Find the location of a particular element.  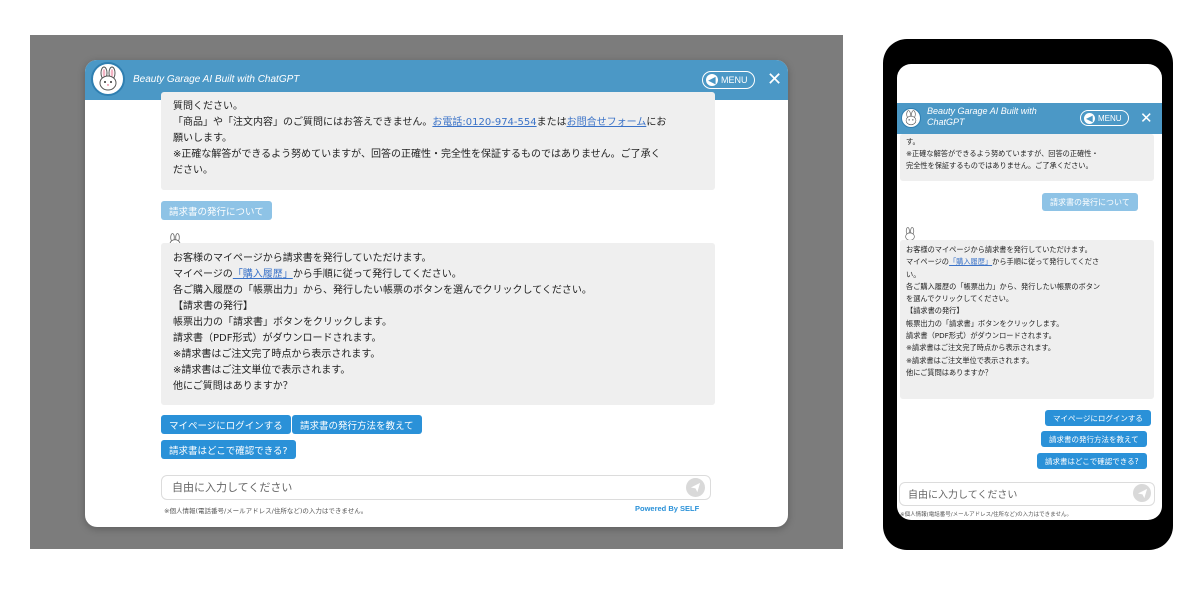

send-button is located at coordinates (695, 487).